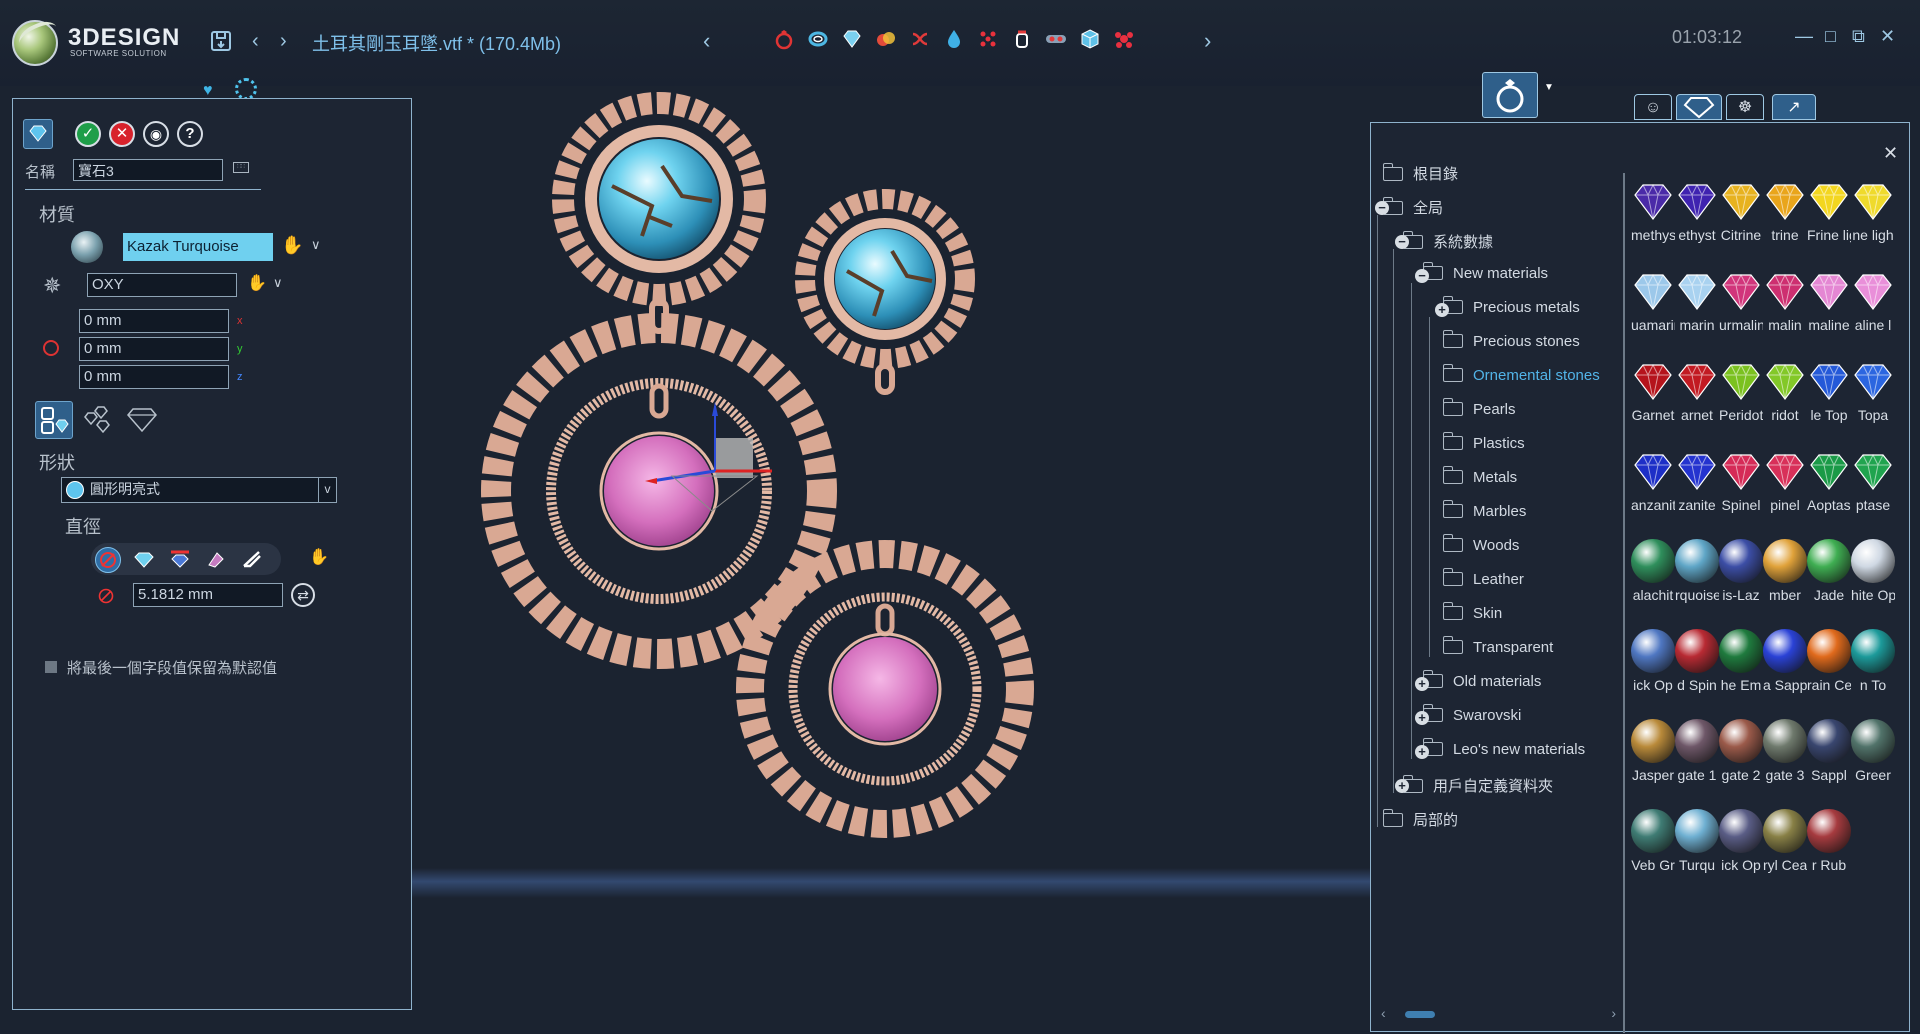 This screenshot has height=1034, width=1920. Describe the element at coordinates (988, 40) in the screenshot. I see `pave-icon` at that location.